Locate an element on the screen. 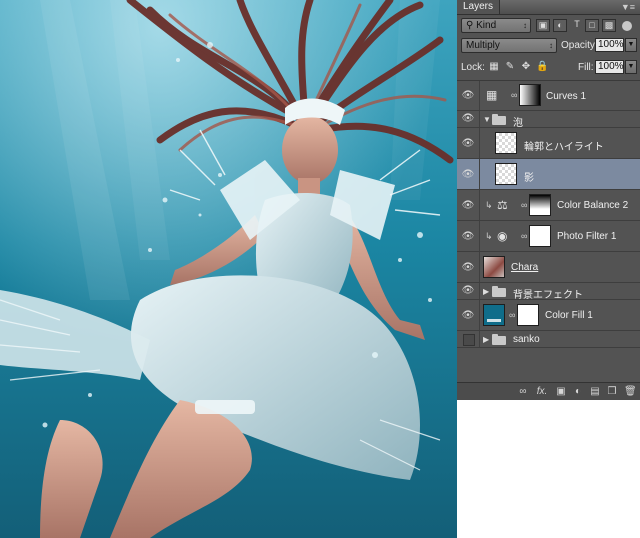 The height and width of the screenshot is (538, 640). new-layer-icon: ❒ is located at coordinates (612, 391).